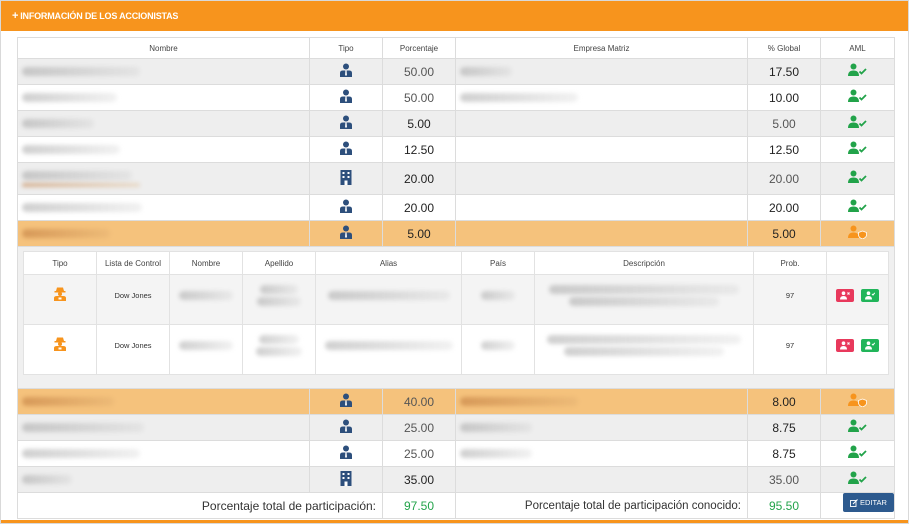 The width and height of the screenshot is (909, 524). I want to click on redacted-first-name, so click(206, 295).